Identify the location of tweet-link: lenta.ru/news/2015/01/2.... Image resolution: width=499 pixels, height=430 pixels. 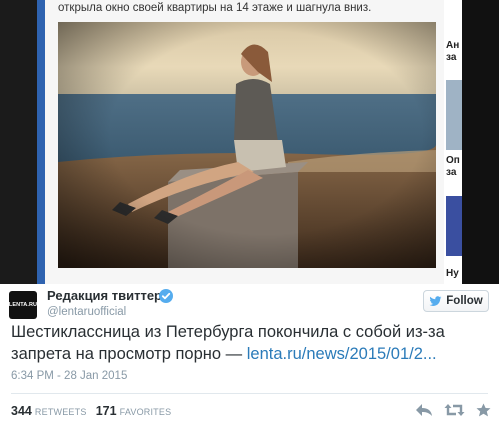
(342, 354).